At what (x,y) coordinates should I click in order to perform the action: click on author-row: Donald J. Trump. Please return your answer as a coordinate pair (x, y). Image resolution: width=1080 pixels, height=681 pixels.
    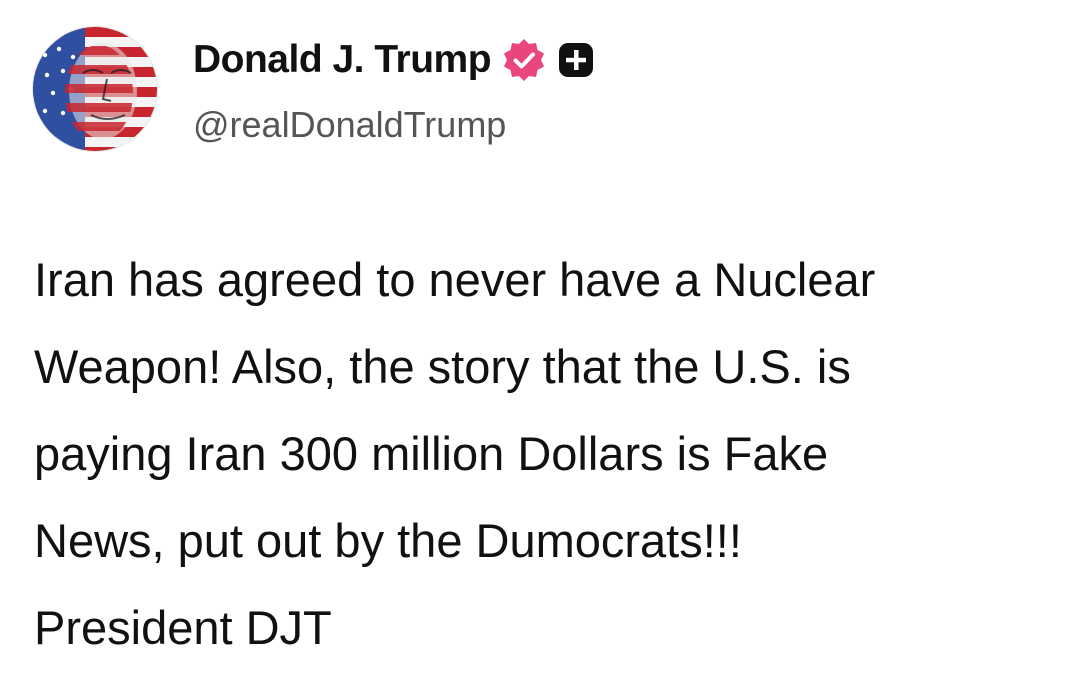
    Looking at the image, I should click on (394, 60).